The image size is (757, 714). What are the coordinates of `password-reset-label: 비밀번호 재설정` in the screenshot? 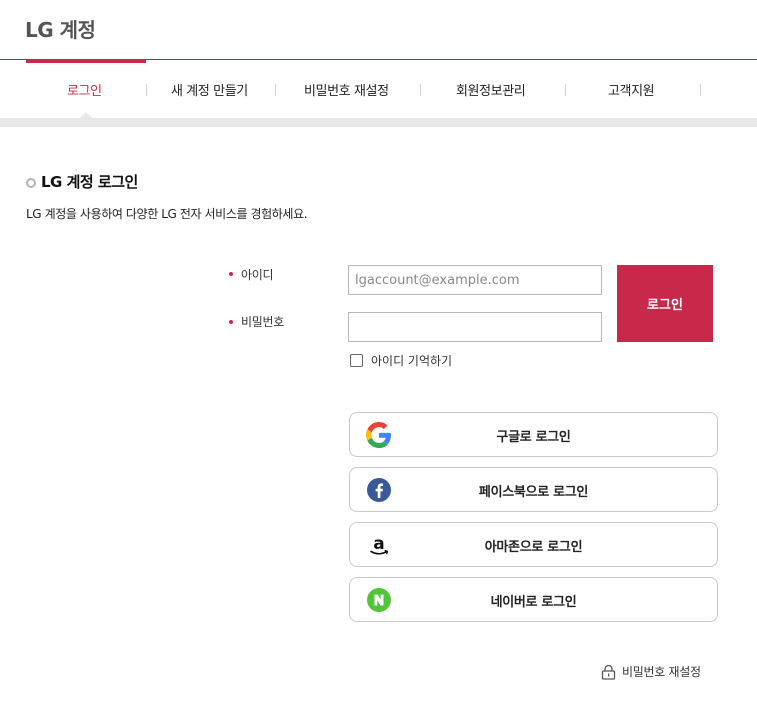 It's located at (661, 672).